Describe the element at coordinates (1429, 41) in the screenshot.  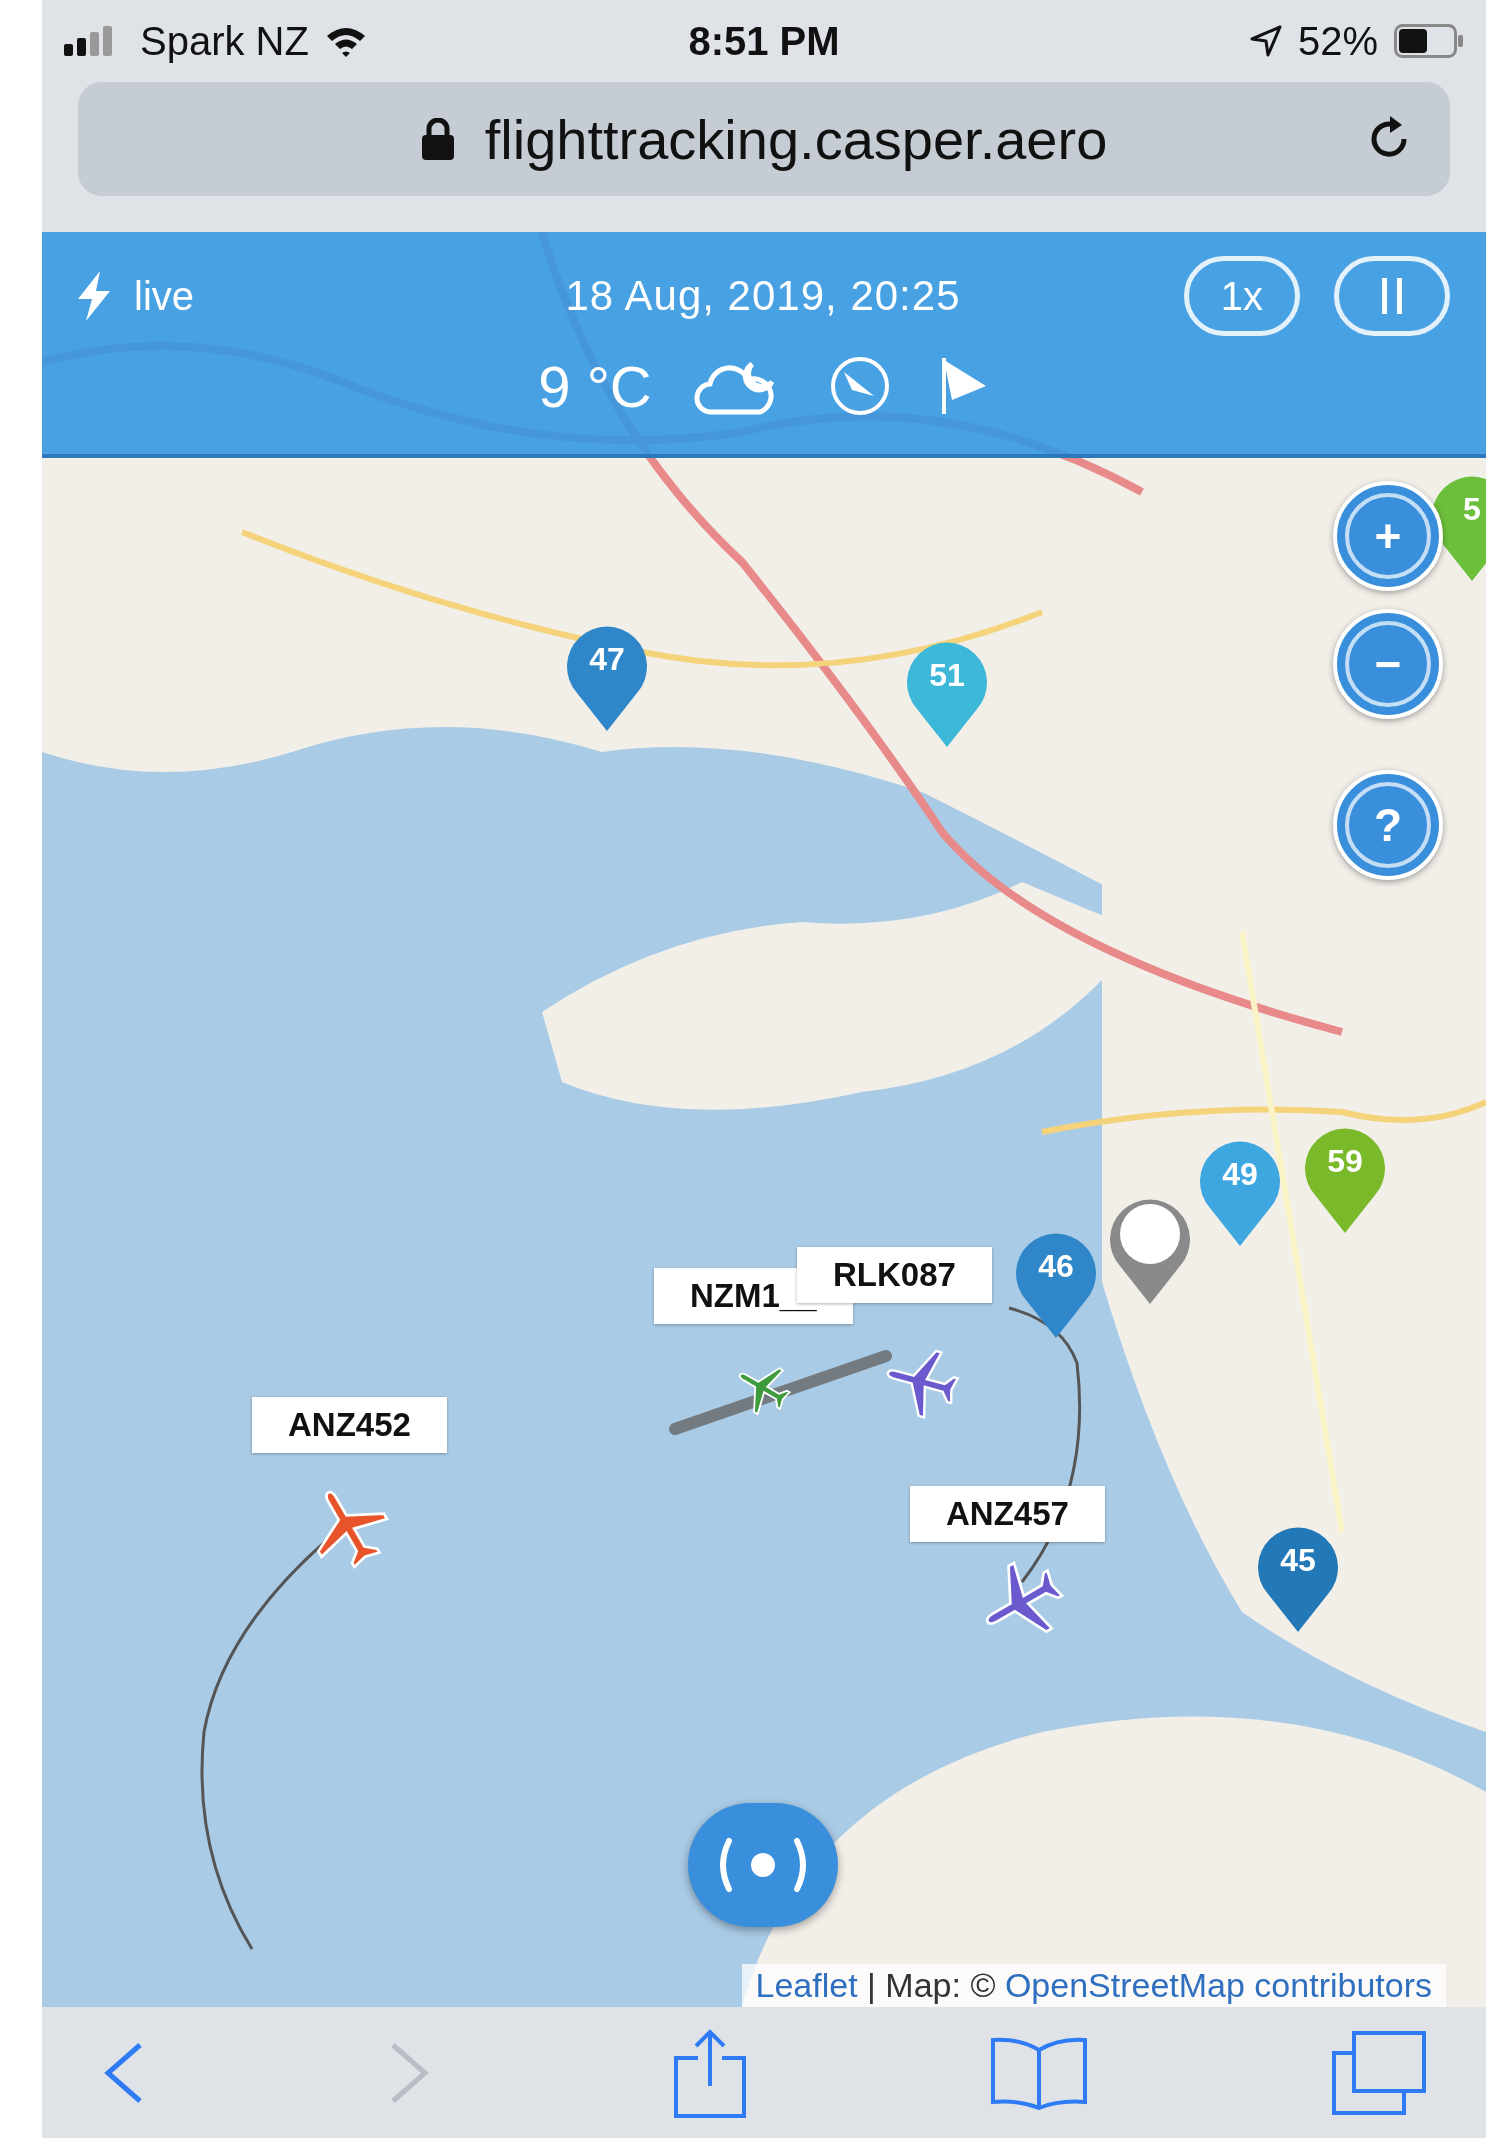
I see `battery-icon` at that location.